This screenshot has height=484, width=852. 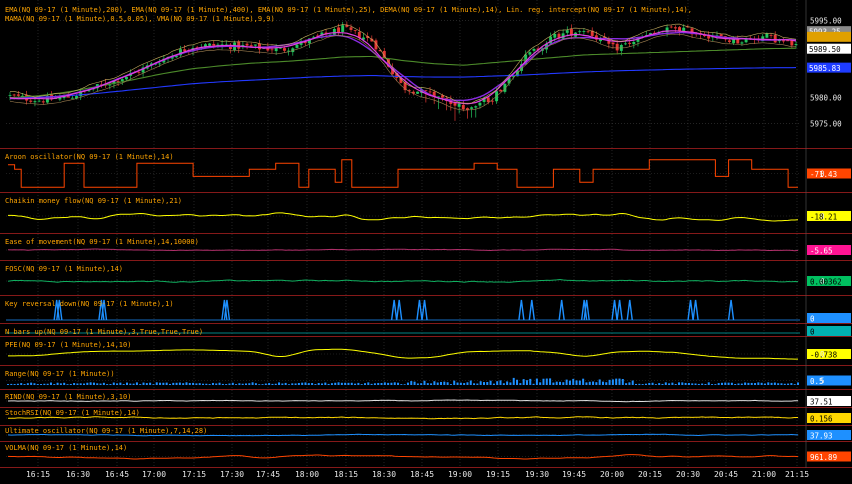 What do you see at coordinates (817, 381) in the screenshot?
I see `range-value-label: 0.5` at bounding box center [817, 381].